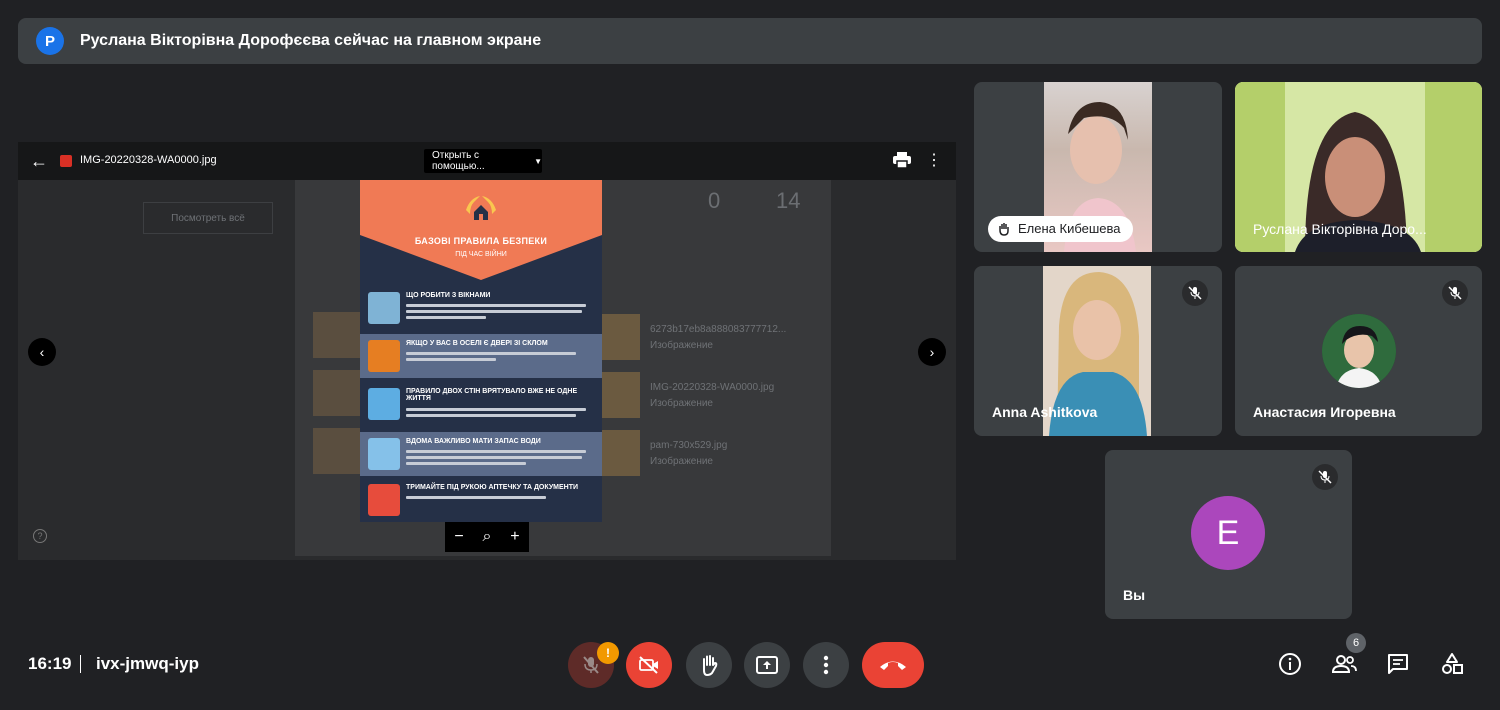  I want to click on divider, so click(80, 664).